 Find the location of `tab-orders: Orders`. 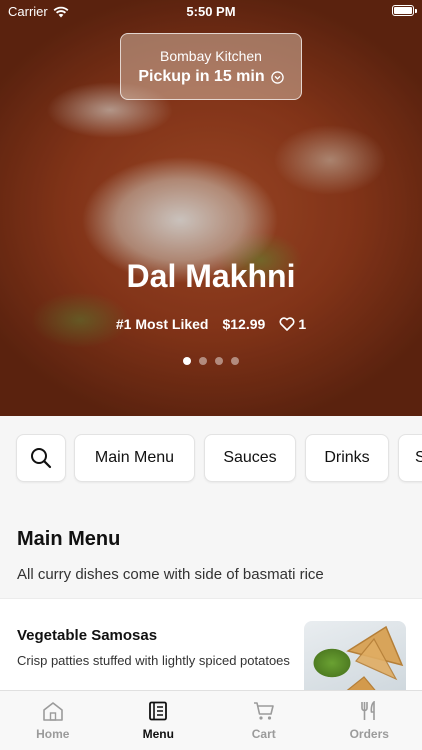

tab-orders: Orders is located at coordinates (369, 720).